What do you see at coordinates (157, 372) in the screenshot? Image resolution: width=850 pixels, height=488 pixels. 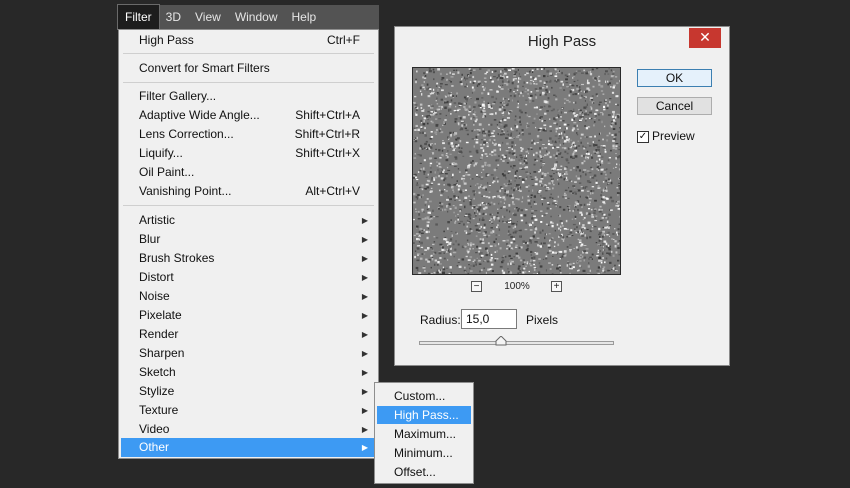 I see `menu-item-label: Sketch` at bounding box center [157, 372].